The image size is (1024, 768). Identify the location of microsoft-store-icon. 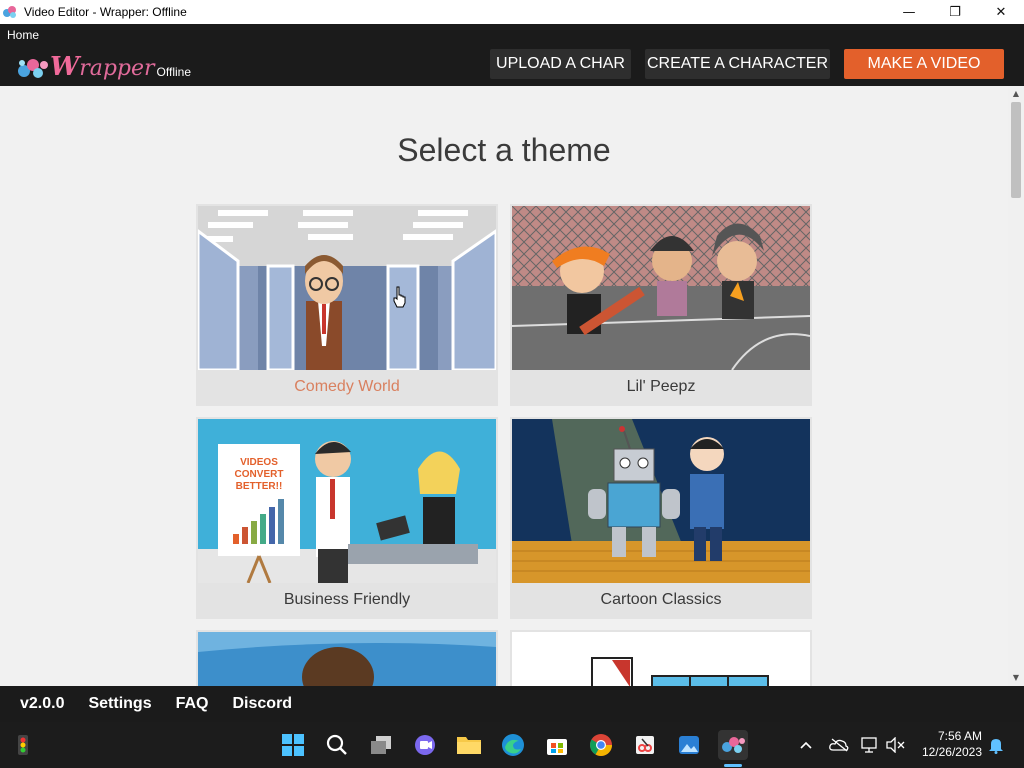
(557, 745).